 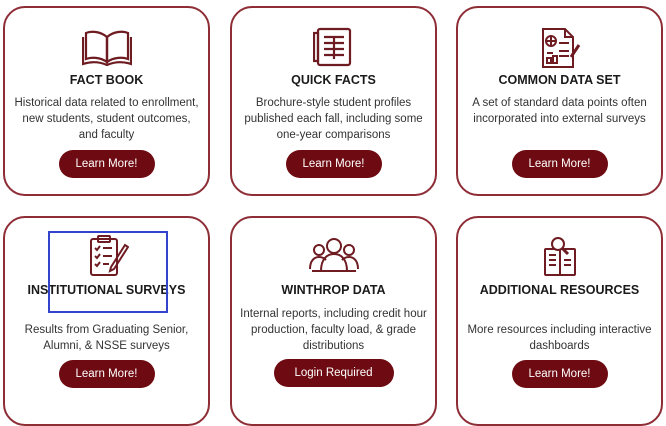 I want to click on document-list-icon, so click(x=333, y=47).